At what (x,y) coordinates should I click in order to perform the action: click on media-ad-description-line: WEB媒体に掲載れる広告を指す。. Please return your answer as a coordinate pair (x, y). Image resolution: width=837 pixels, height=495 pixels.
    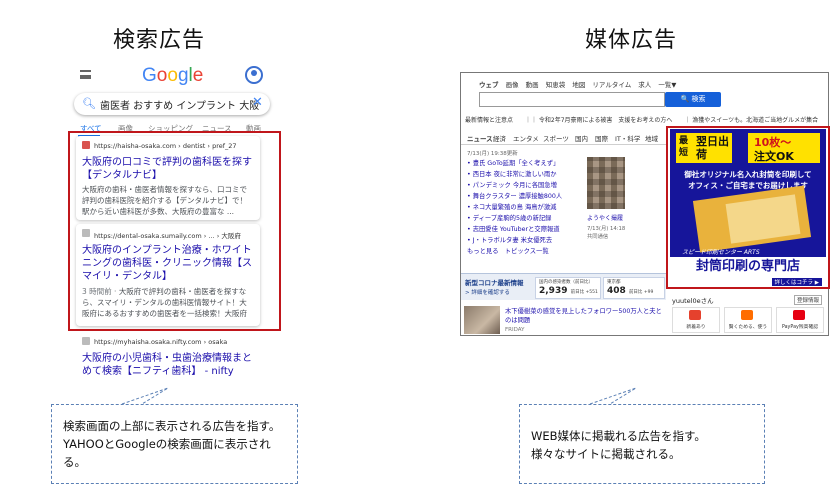
    Looking at the image, I should click on (618, 436).